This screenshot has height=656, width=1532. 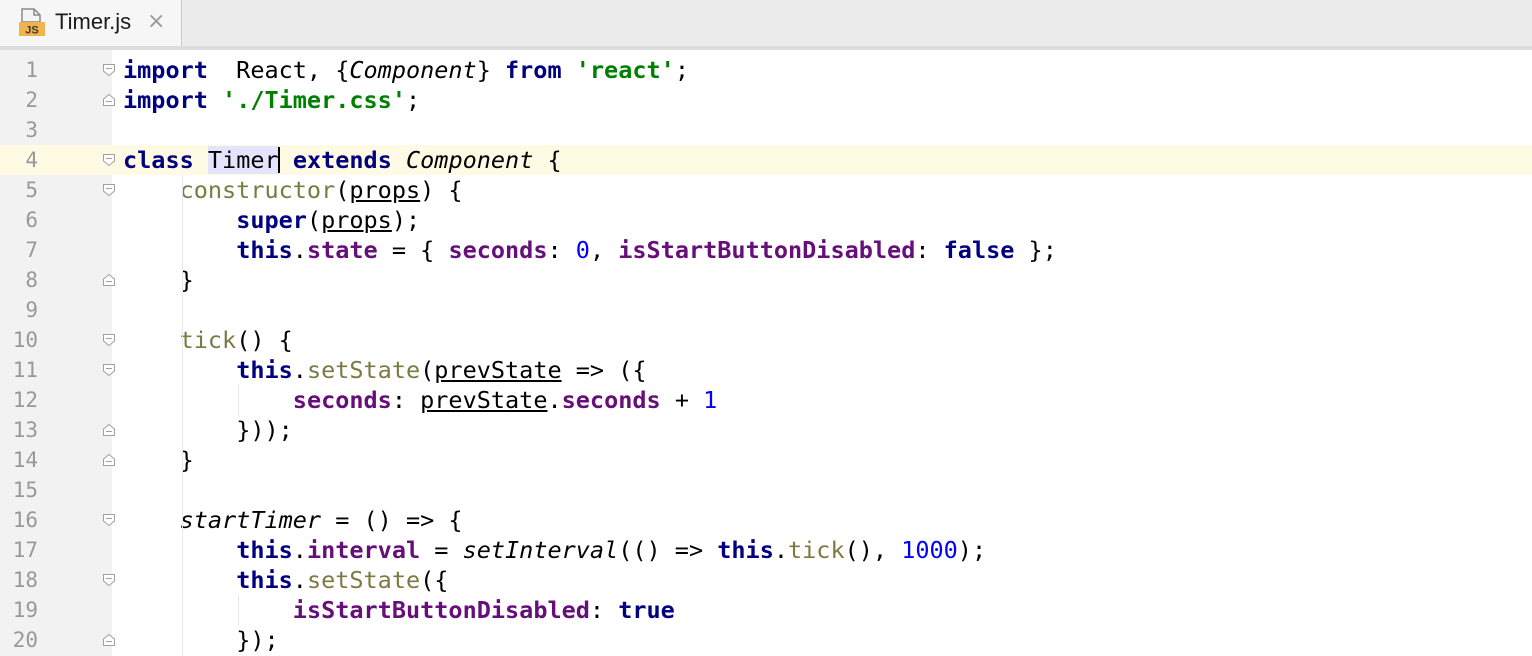 What do you see at coordinates (505, 400) in the screenshot?
I see `code-text: seconds: prevState.seconds + 1` at bounding box center [505, 400].